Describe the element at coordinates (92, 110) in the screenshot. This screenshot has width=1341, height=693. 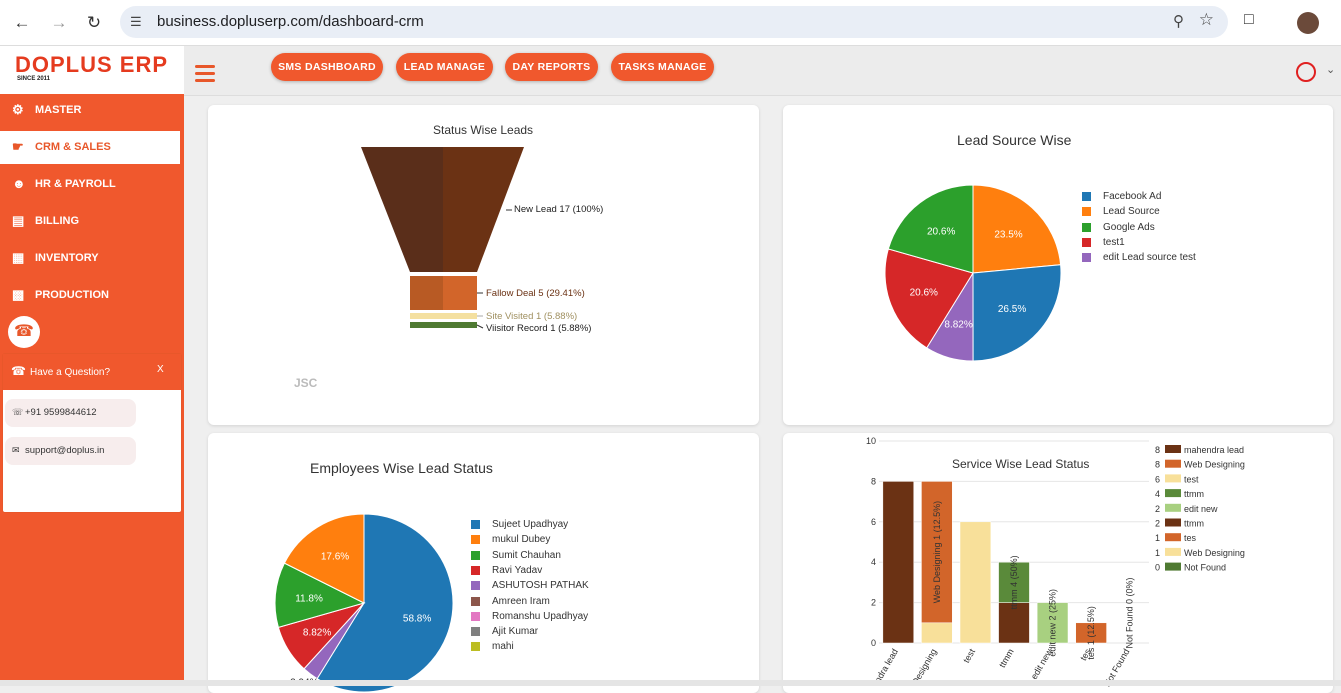
I see `sidebar-item-master: ⚙ MASTER` at that location.